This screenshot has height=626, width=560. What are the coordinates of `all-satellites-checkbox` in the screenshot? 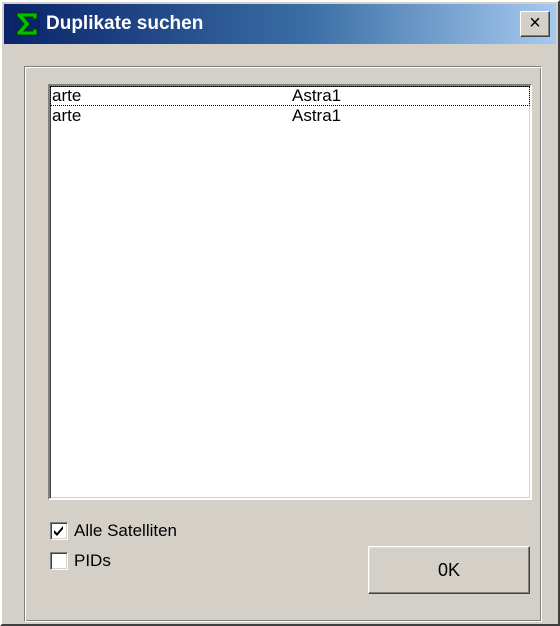 It's located at (59, 531).